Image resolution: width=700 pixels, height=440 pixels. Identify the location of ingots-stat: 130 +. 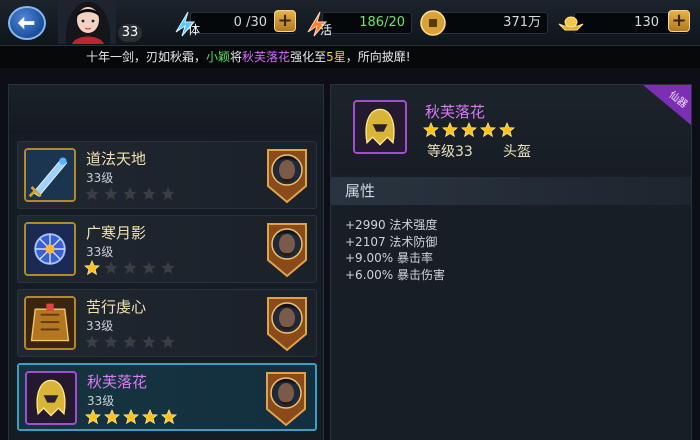
(625, 23).